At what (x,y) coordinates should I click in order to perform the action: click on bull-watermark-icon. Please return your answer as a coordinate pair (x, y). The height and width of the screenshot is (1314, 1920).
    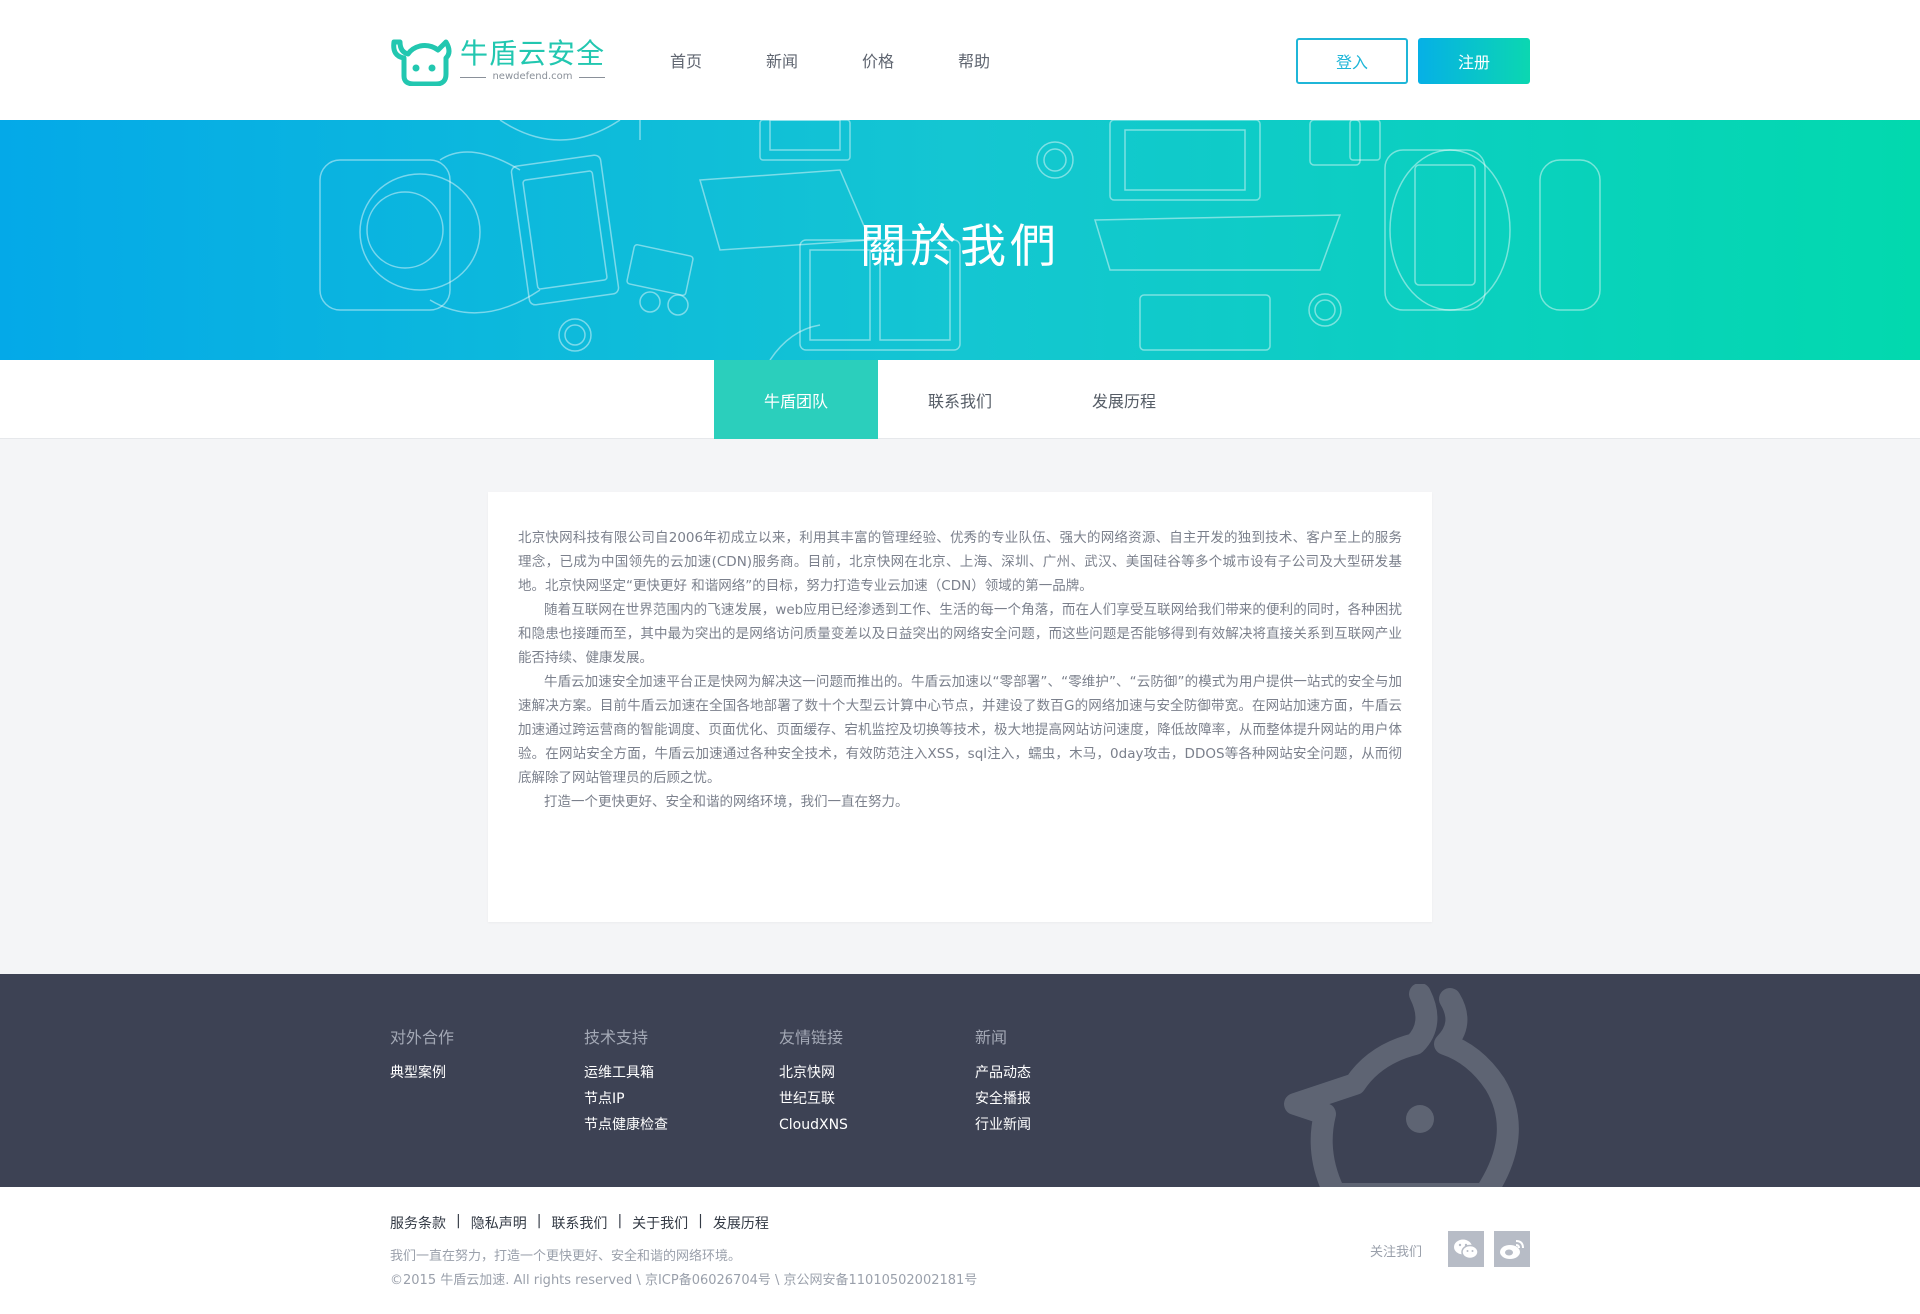
    Looking at the image, I should click on (1401, 1085).